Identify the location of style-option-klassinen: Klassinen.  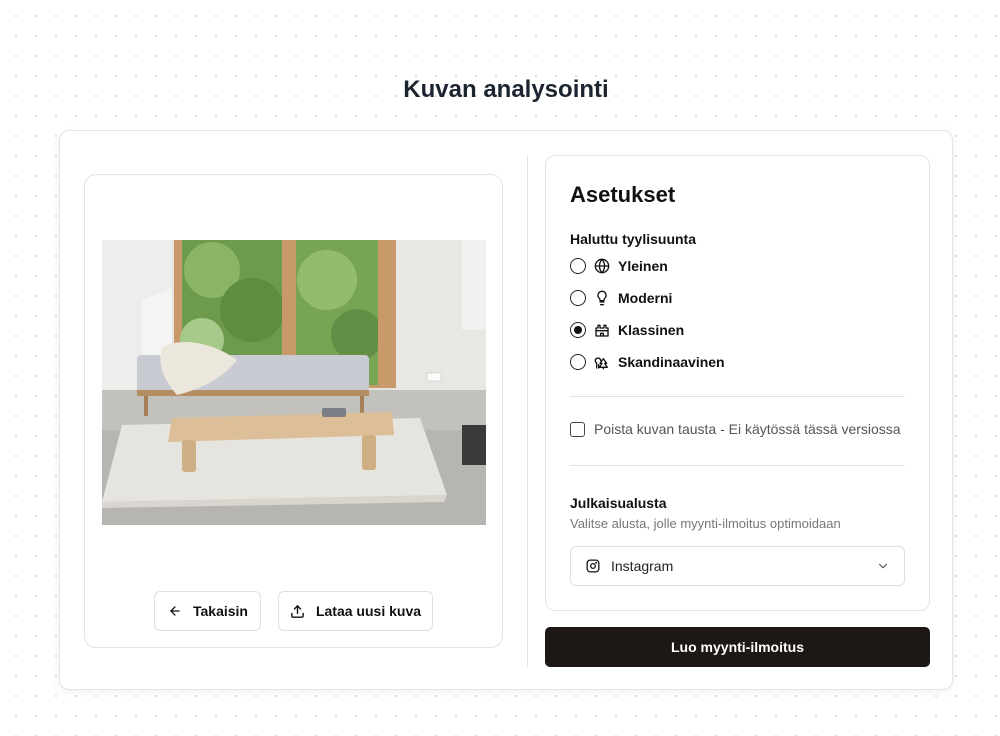
(627, 330).